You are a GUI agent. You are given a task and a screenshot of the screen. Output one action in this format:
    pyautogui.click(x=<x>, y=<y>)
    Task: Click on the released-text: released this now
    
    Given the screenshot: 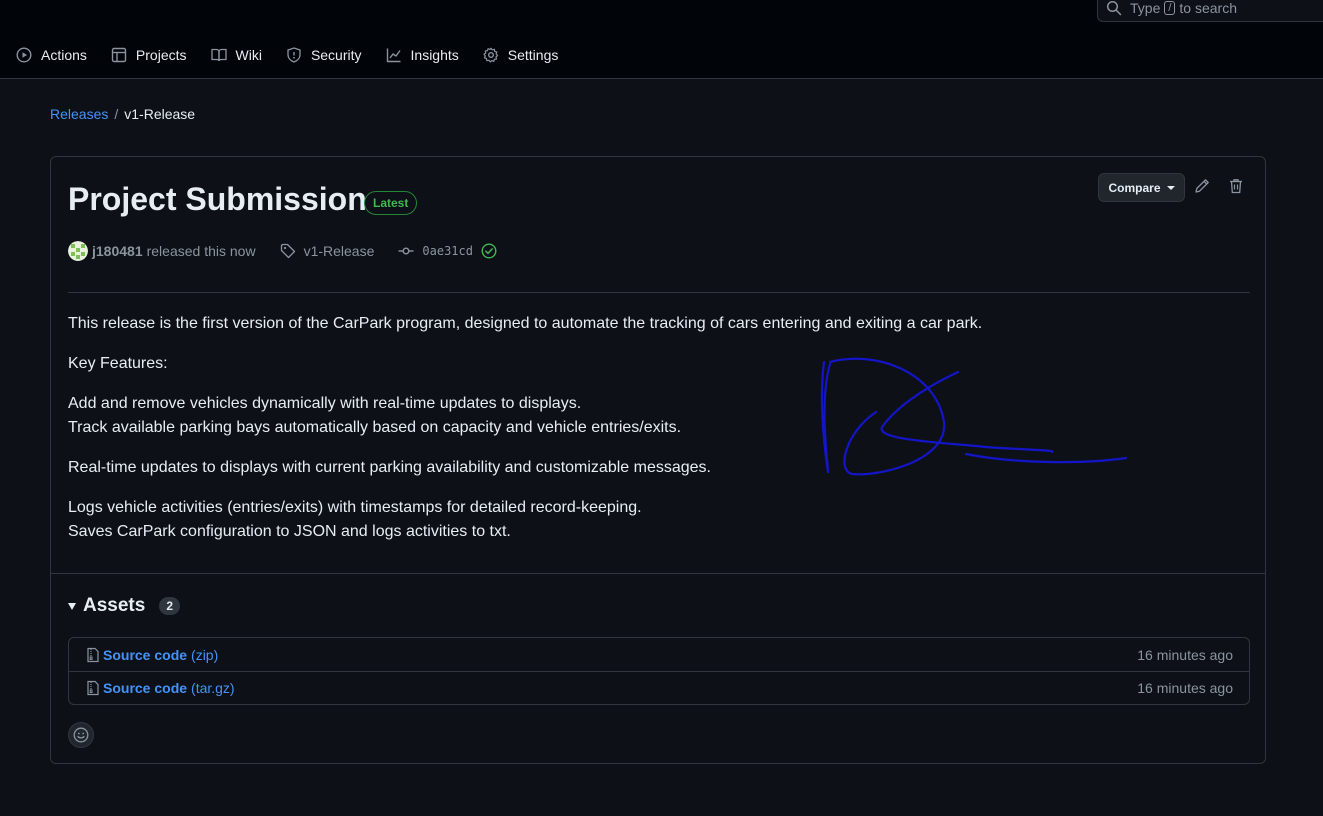 What is the action you would take?
    pyautogui.click(x=201, y=251)
    